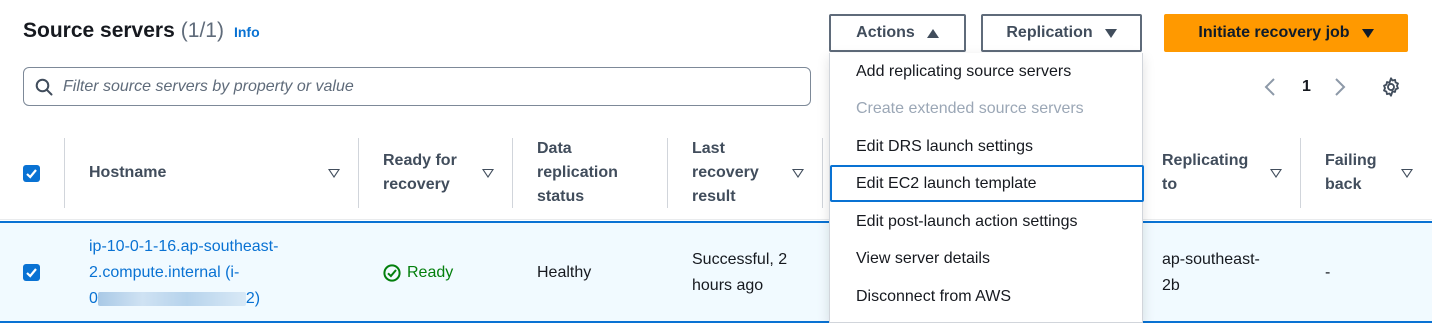  I want to click on chevron-left-icon, so click(1269, 87).